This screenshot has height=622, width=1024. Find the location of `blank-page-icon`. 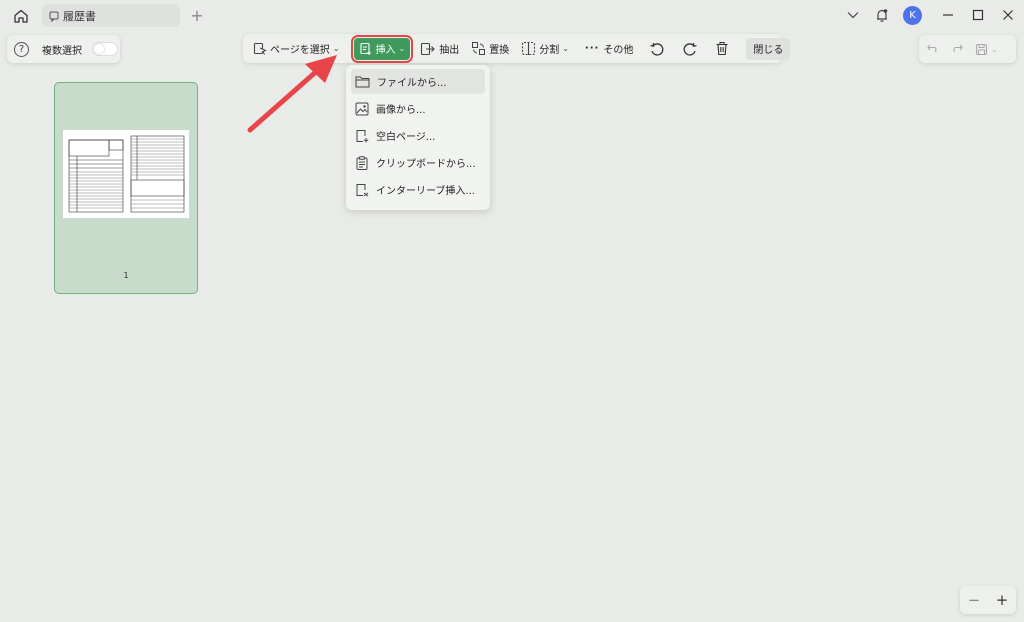

blank-page-icon is located at coordinates (362, 135).